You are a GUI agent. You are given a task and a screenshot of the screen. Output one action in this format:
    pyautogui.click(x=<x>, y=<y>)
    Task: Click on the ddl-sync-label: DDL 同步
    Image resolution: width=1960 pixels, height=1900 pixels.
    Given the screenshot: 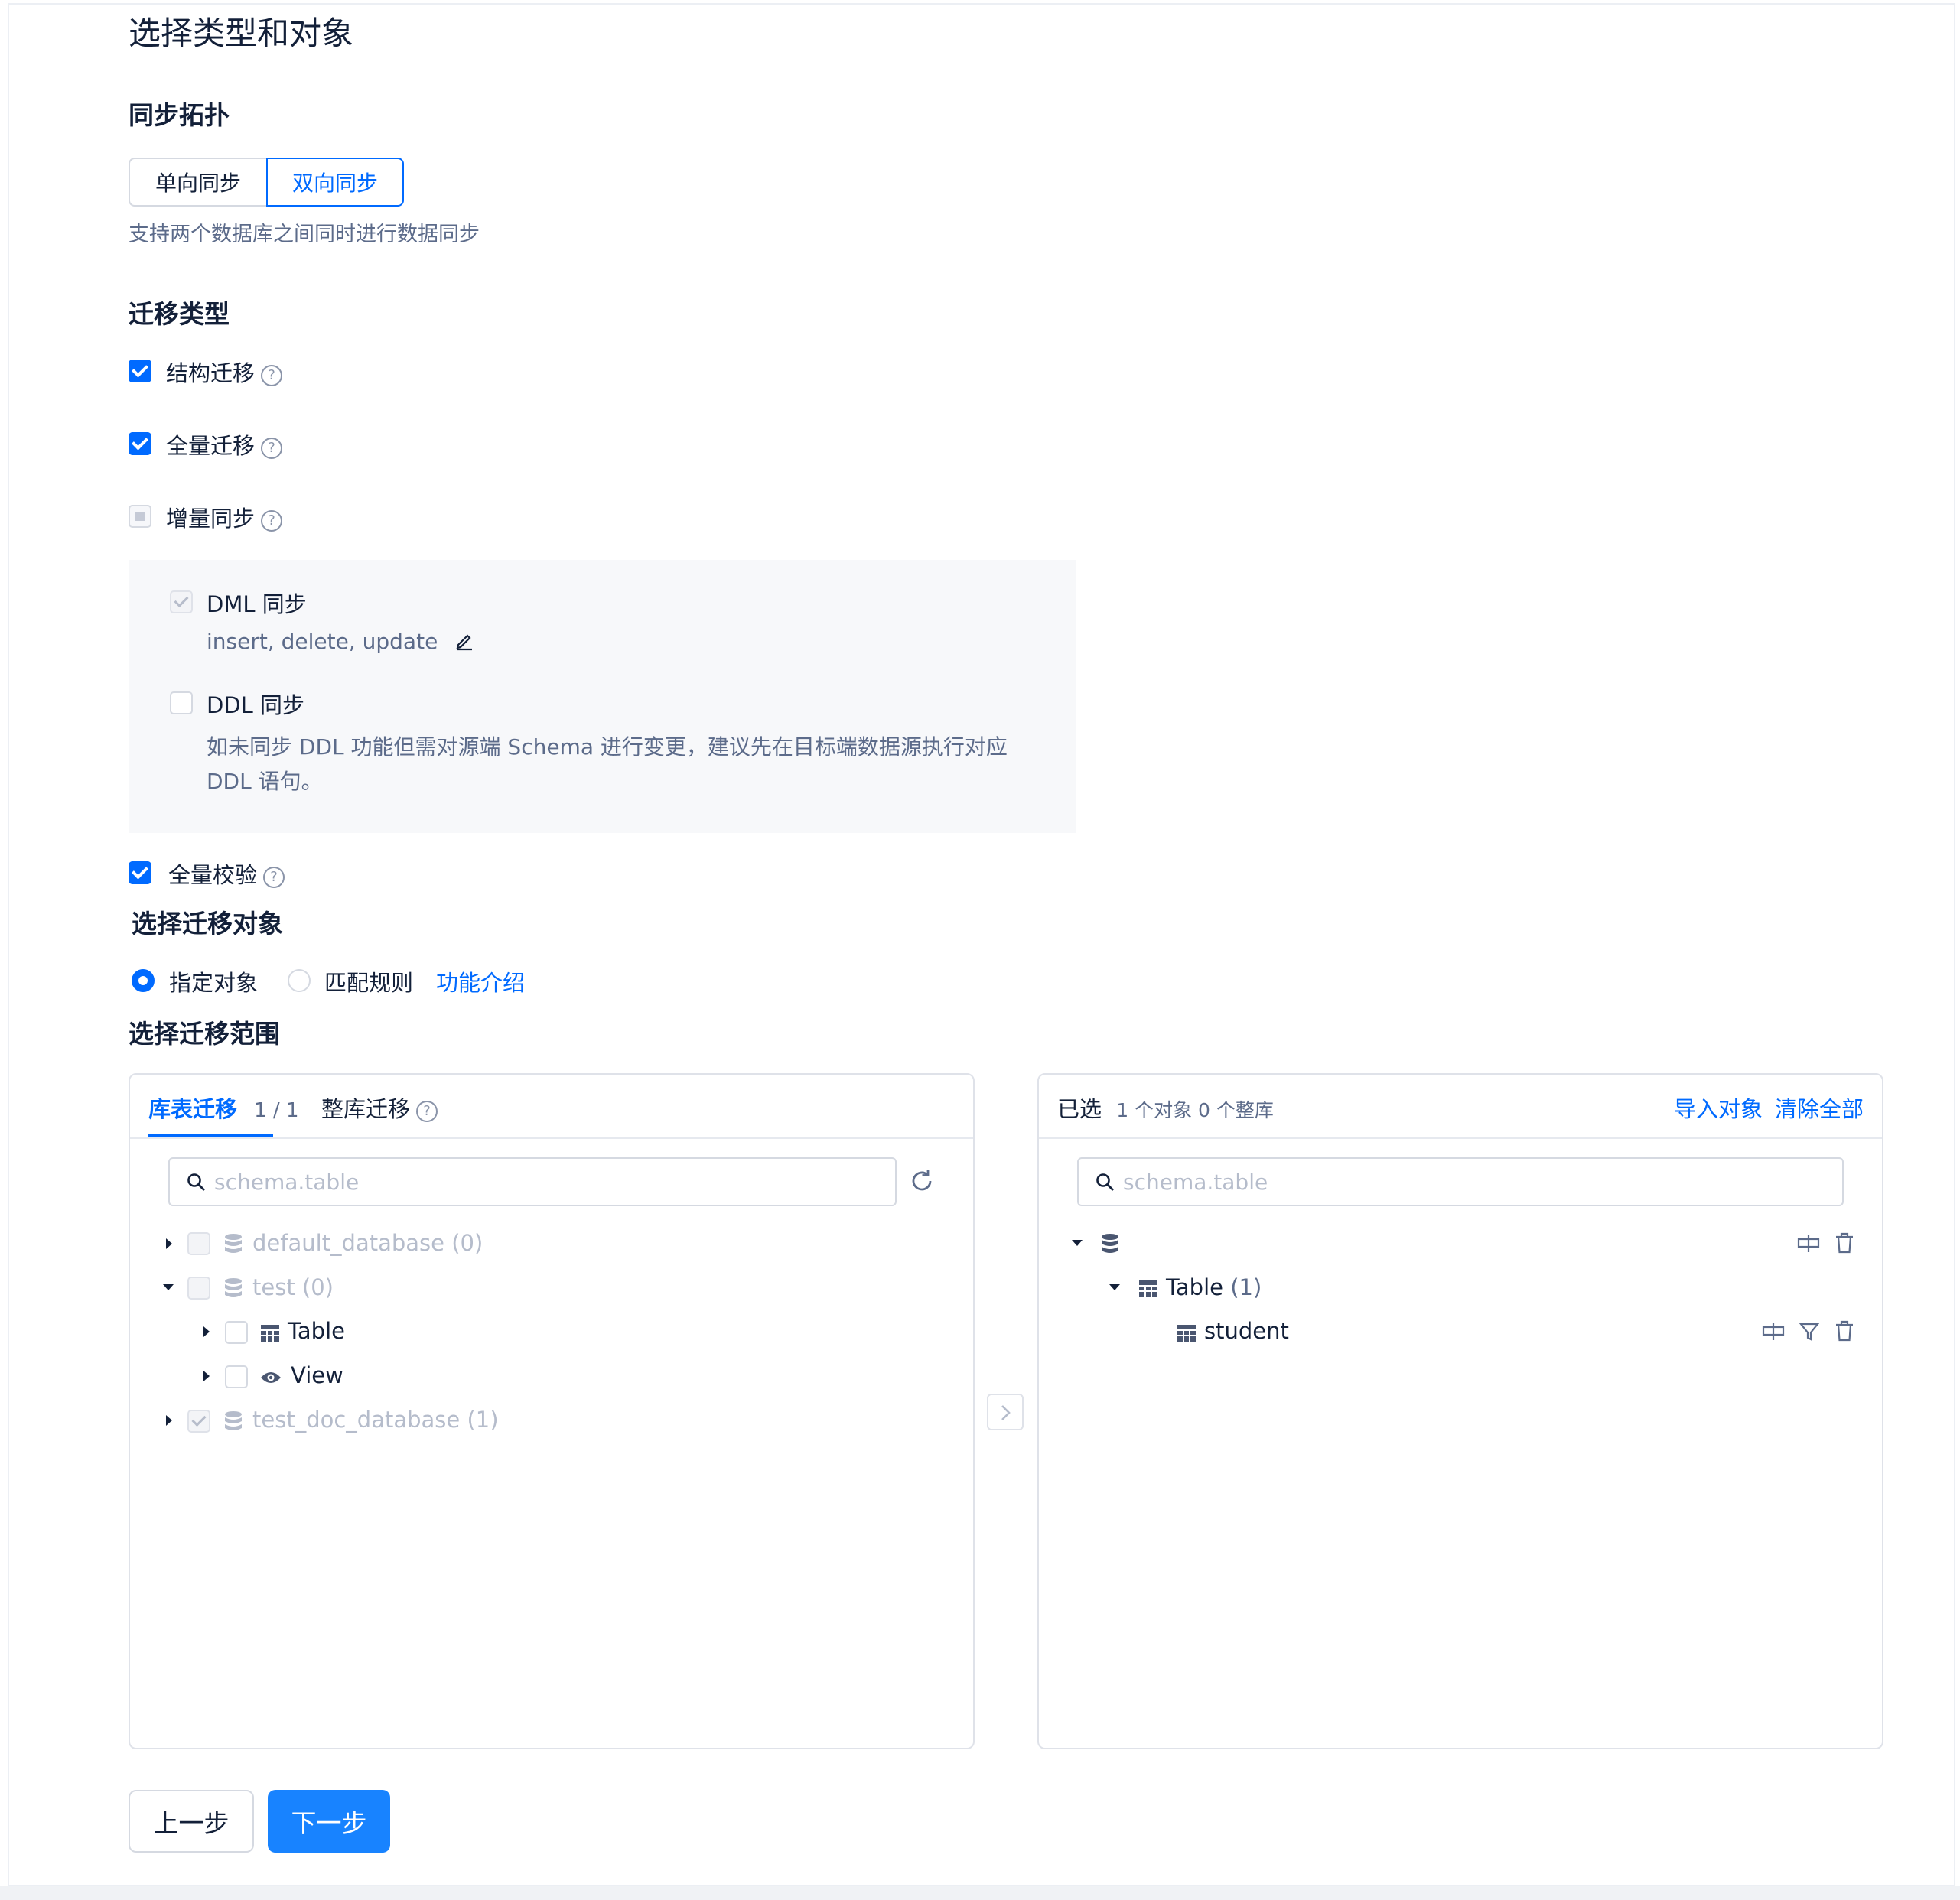 What is the action you would take?
    pyautogui.click(x=256, y=705)
    